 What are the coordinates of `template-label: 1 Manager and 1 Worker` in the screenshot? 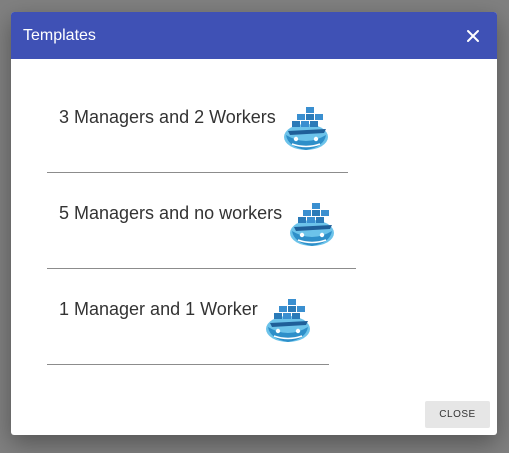 It's located at (158, 309).